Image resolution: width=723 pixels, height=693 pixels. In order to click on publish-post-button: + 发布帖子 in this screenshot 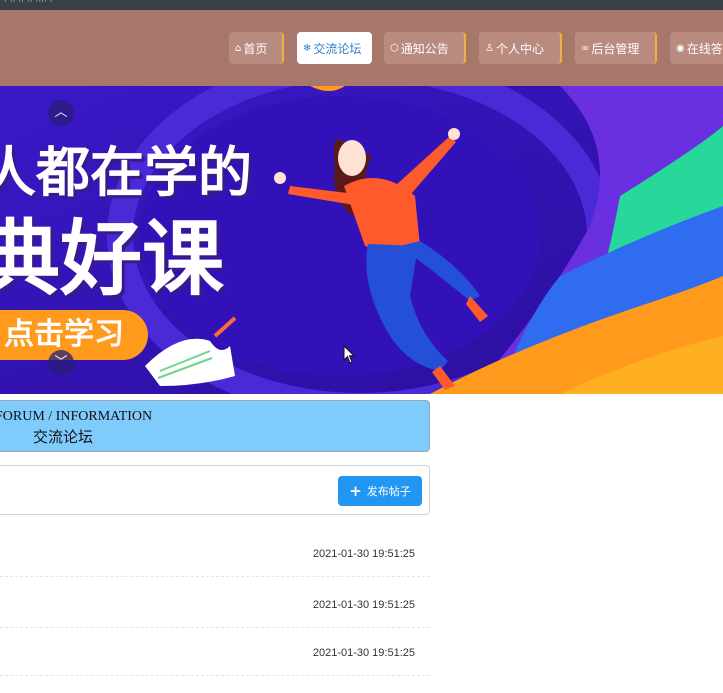, I will do `click(380, 491)`.